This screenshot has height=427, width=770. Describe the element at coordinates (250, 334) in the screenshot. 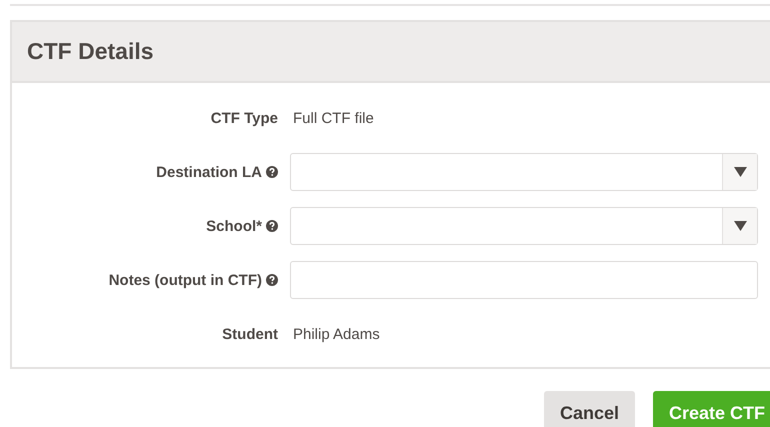

I see `field-label: Student` at that location.